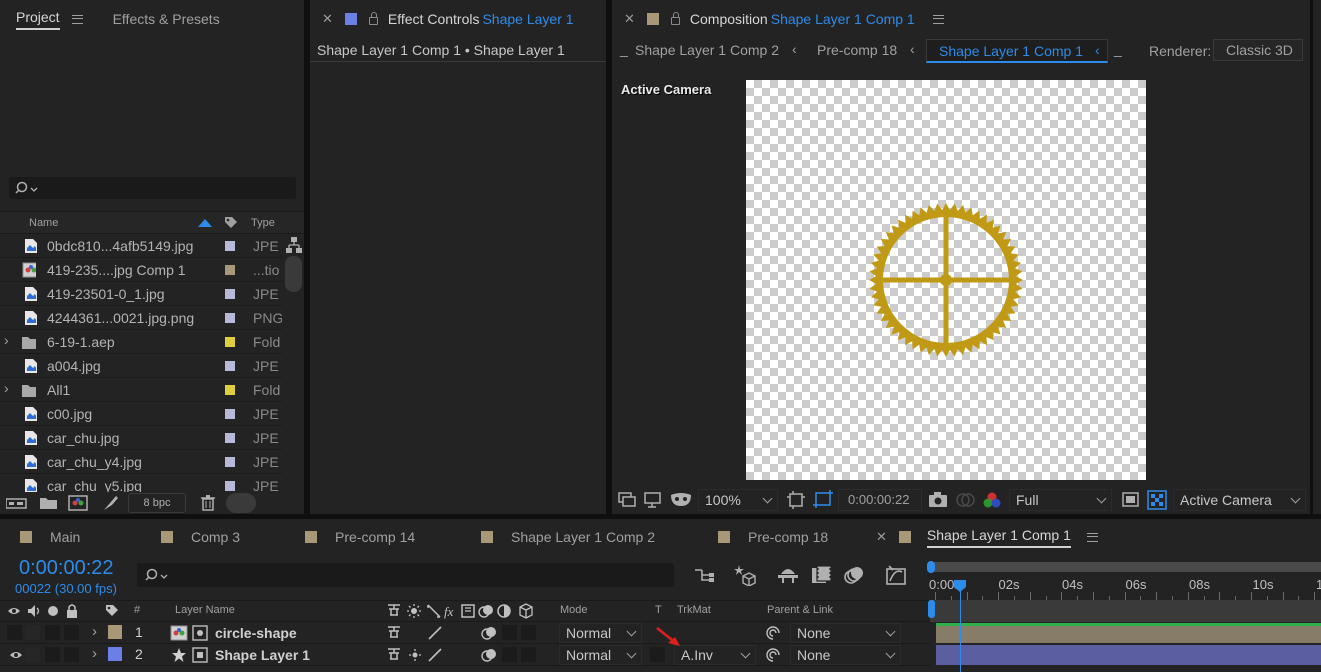  I want to click on renderer-button: Classic 3D, so click(1258, 50).